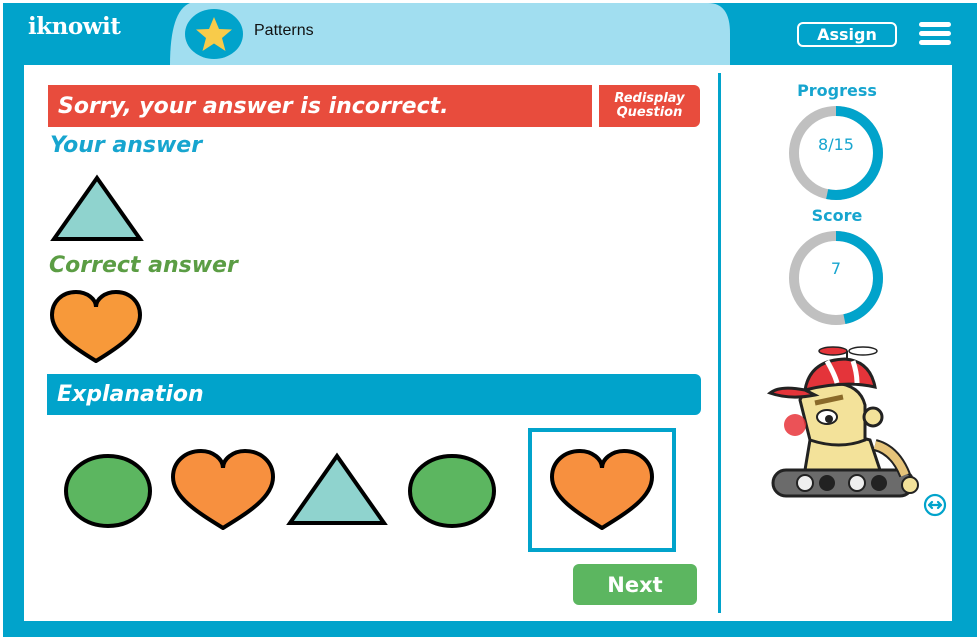 This screenshot has width=980, height=640. I want to click on explanation-header: Explanation, so click(374, 394).